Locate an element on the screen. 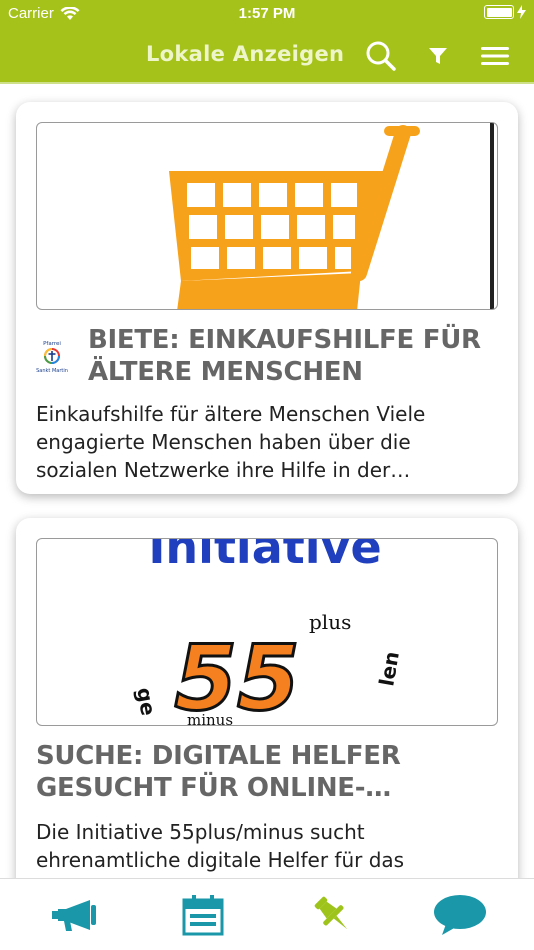 The height and width of the screenshot is (950, 534). clock: 1:57 PM is located at coordinates (267, 13).